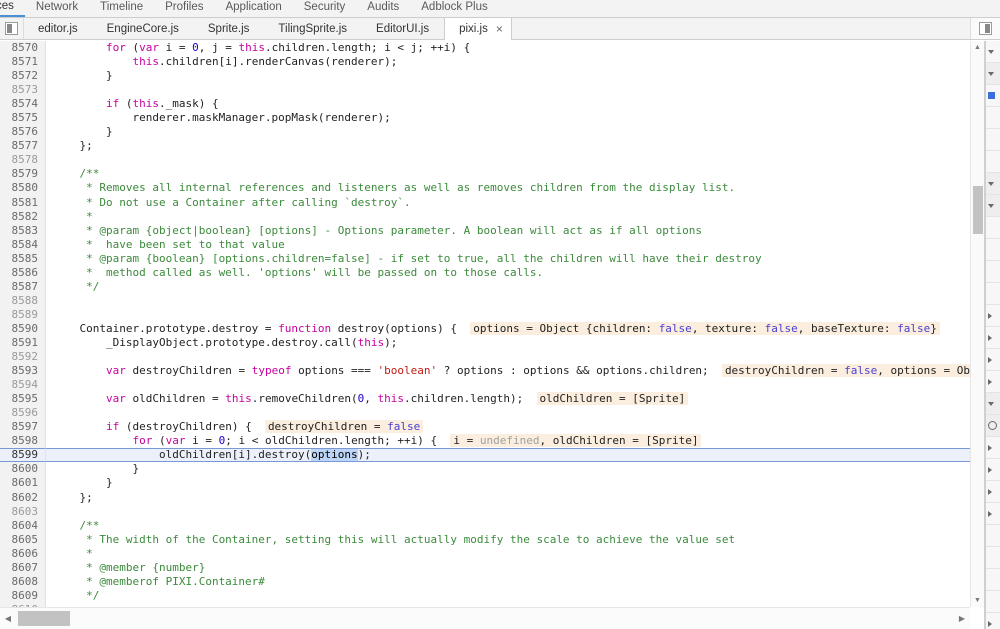  I want to click on pause-icon, so click(992, 425).